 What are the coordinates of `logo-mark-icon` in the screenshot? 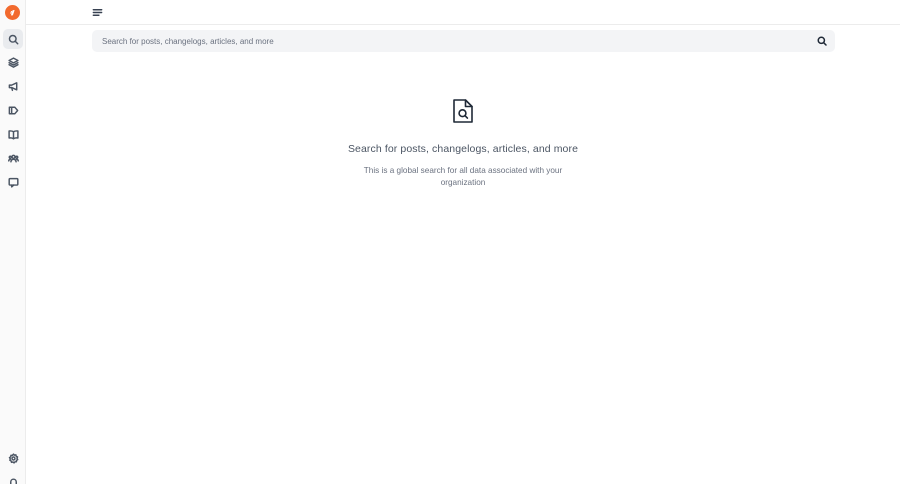 It's located at (12, 13).